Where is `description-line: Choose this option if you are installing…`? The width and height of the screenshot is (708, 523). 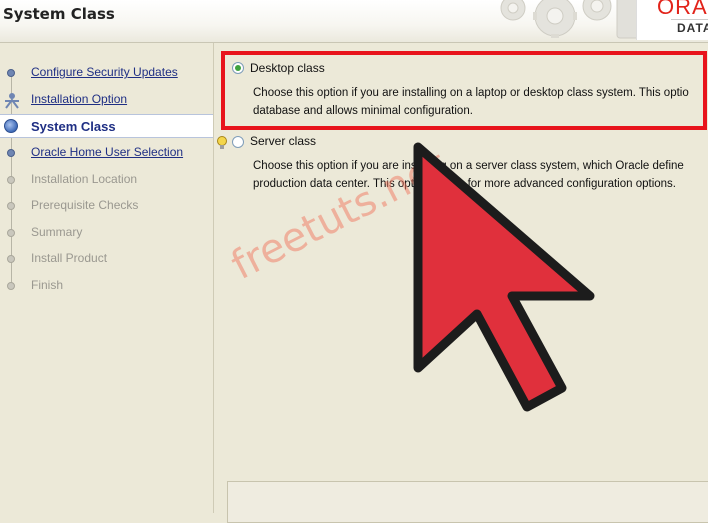 description-line: Choose this option if you are installing… is located at coordinates (468, 166).